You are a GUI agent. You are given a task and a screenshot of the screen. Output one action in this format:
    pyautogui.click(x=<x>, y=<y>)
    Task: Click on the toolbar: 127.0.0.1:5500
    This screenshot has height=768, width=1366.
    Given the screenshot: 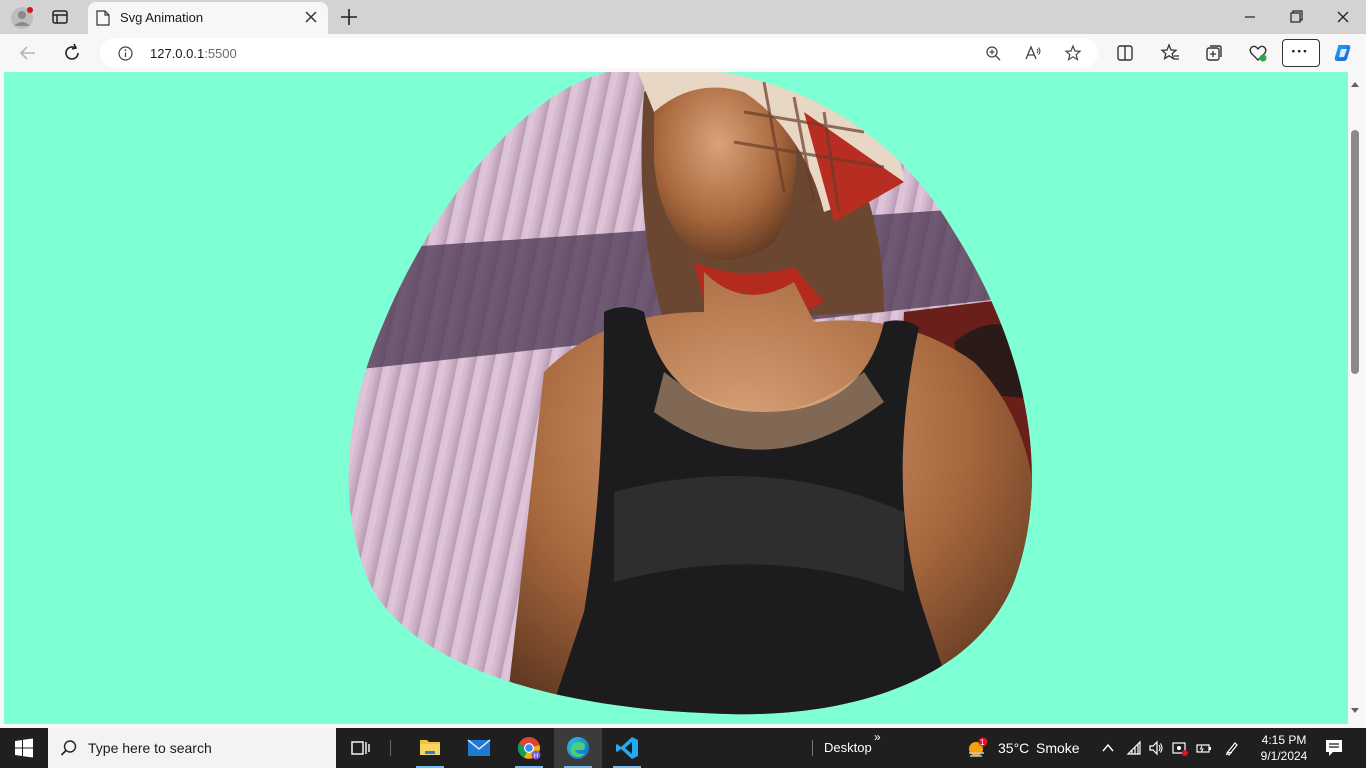 What is the action you would take?
    pyautogui.click(x=683, y=53)
    